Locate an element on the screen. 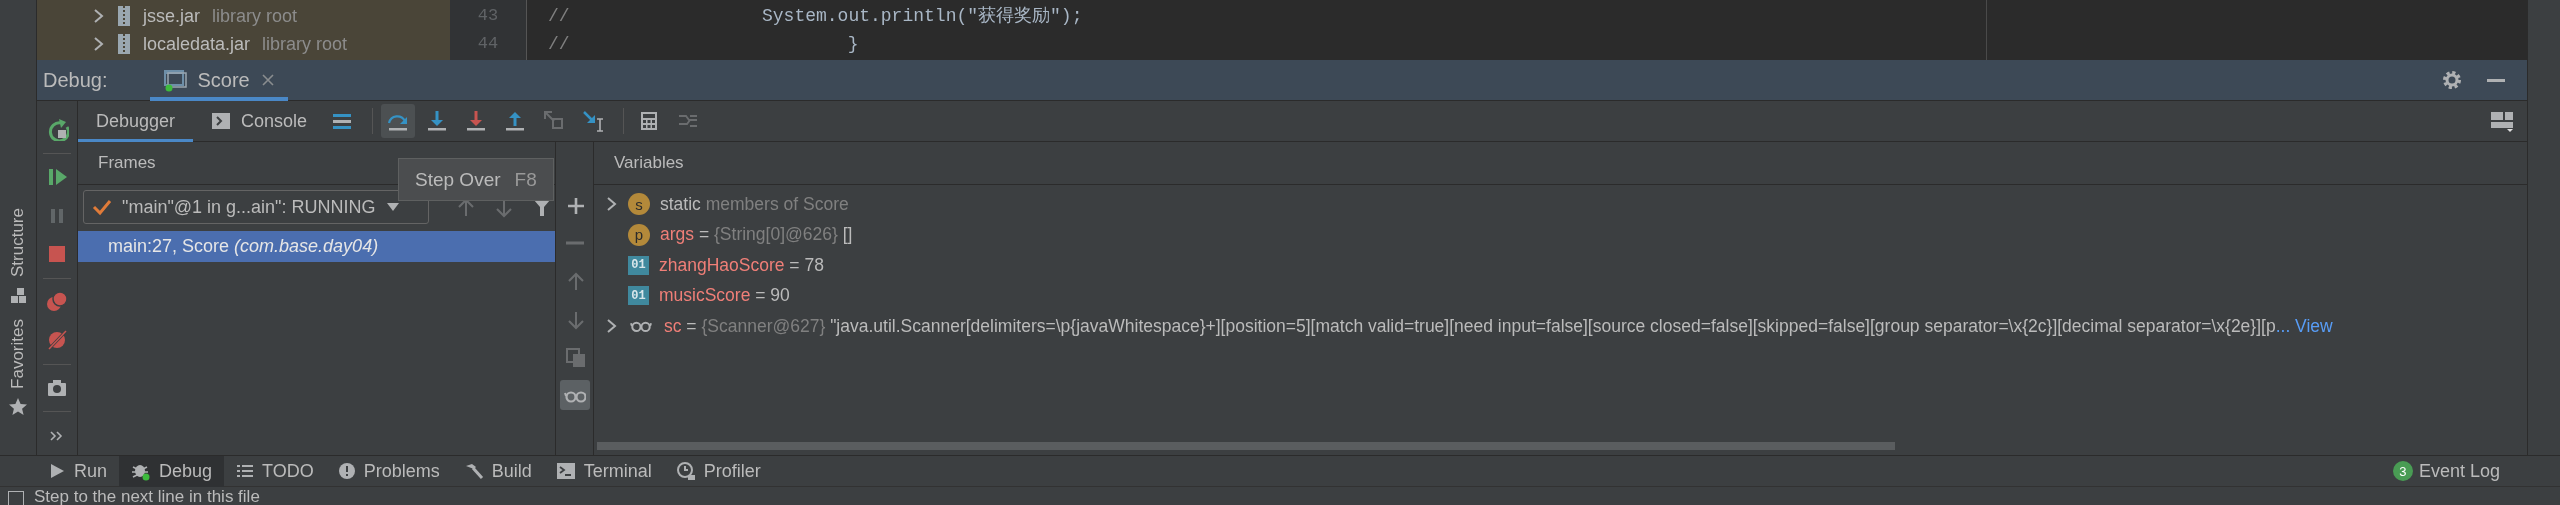  settings-icon is located at coordinates (2452, 80).